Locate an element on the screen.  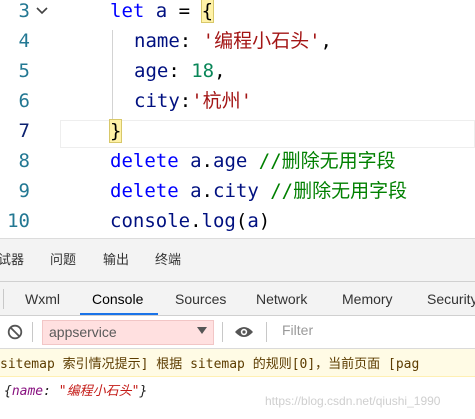
tab-network: Network is located at coordinates (281, 298).